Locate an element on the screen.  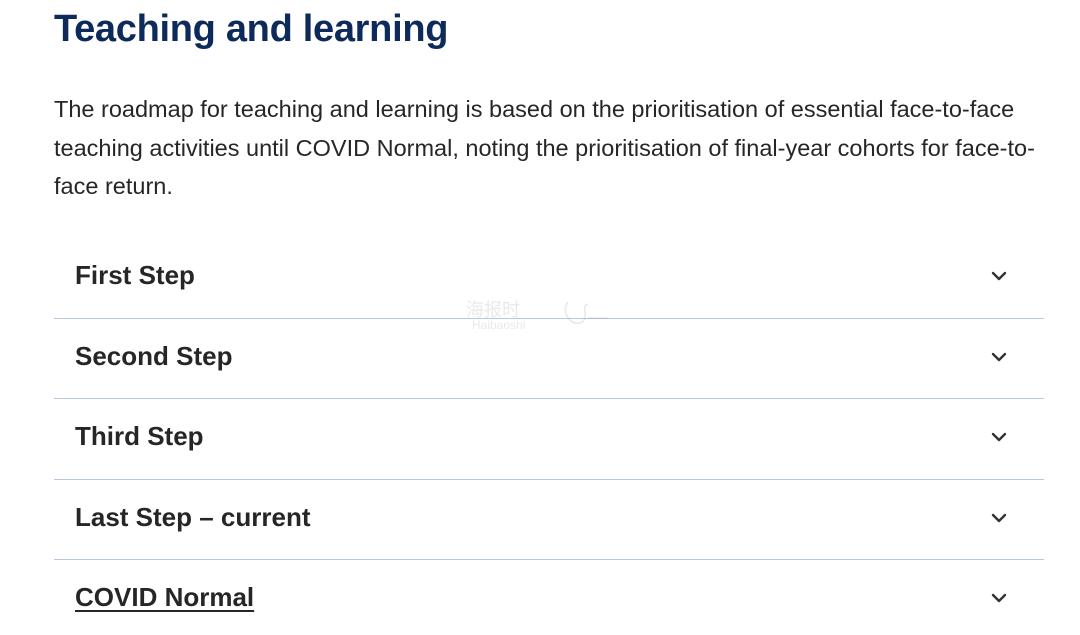
accordion-label: COVID Normal is located at coordinates (165, 597).